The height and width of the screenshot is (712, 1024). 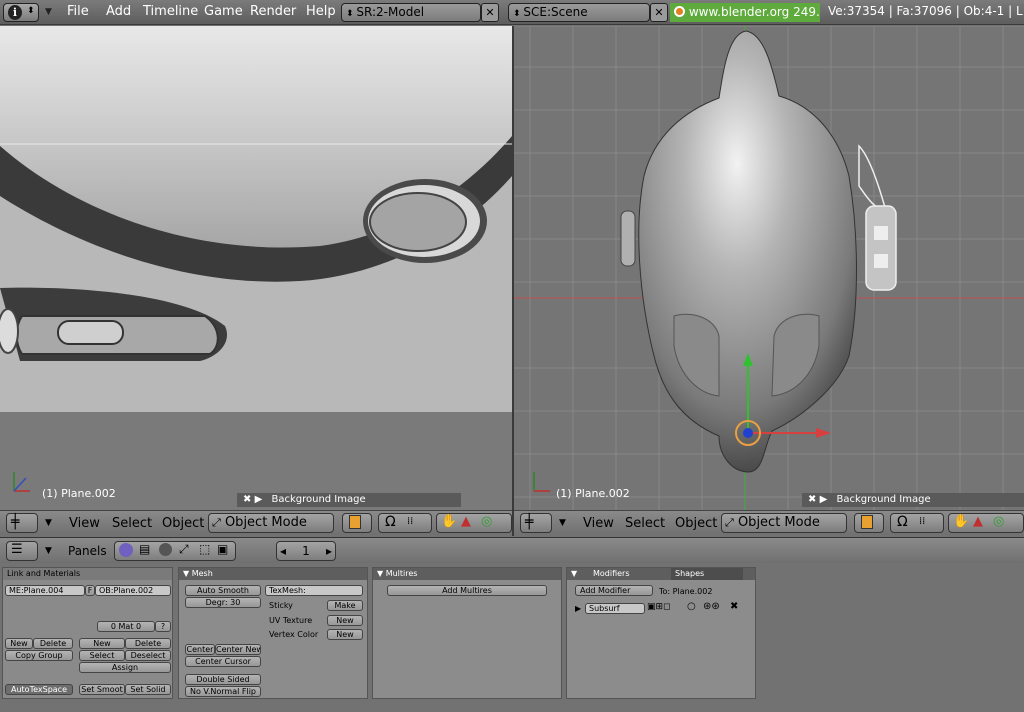 What do you see at coordinates (345, 620) in the screenshot?
I see `uv-texture-new-button: New` at bounding box center [345, 620].